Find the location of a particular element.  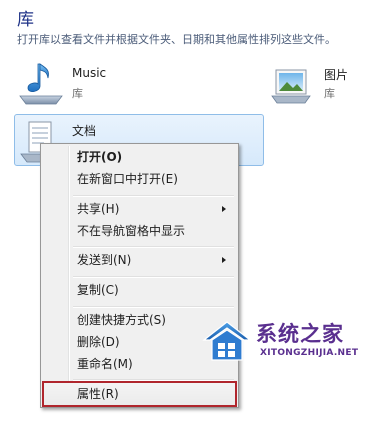

watermark: 系统之家 XITONGZHIJIA.NET is located at coordinates (289, 343).